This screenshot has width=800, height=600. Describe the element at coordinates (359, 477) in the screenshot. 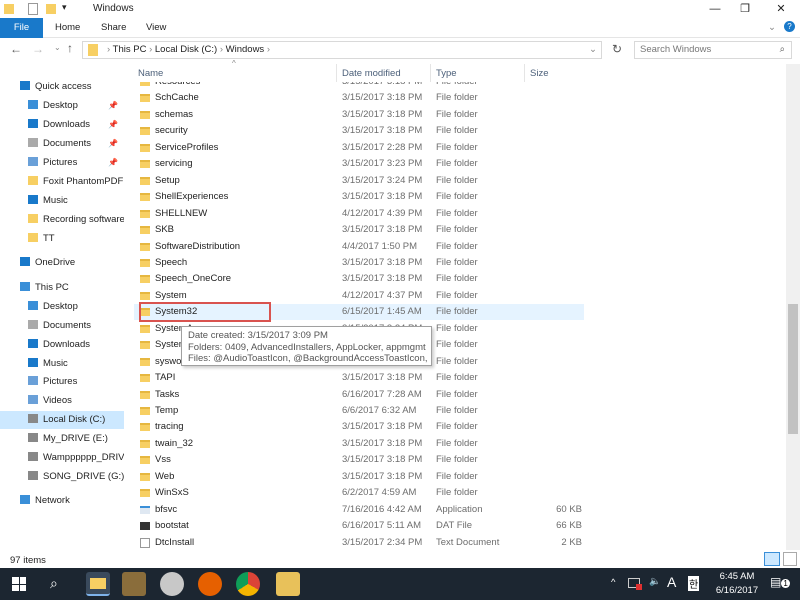

I see `file-row: Web 3/15/2017 3:18 PM File folder` at that location.